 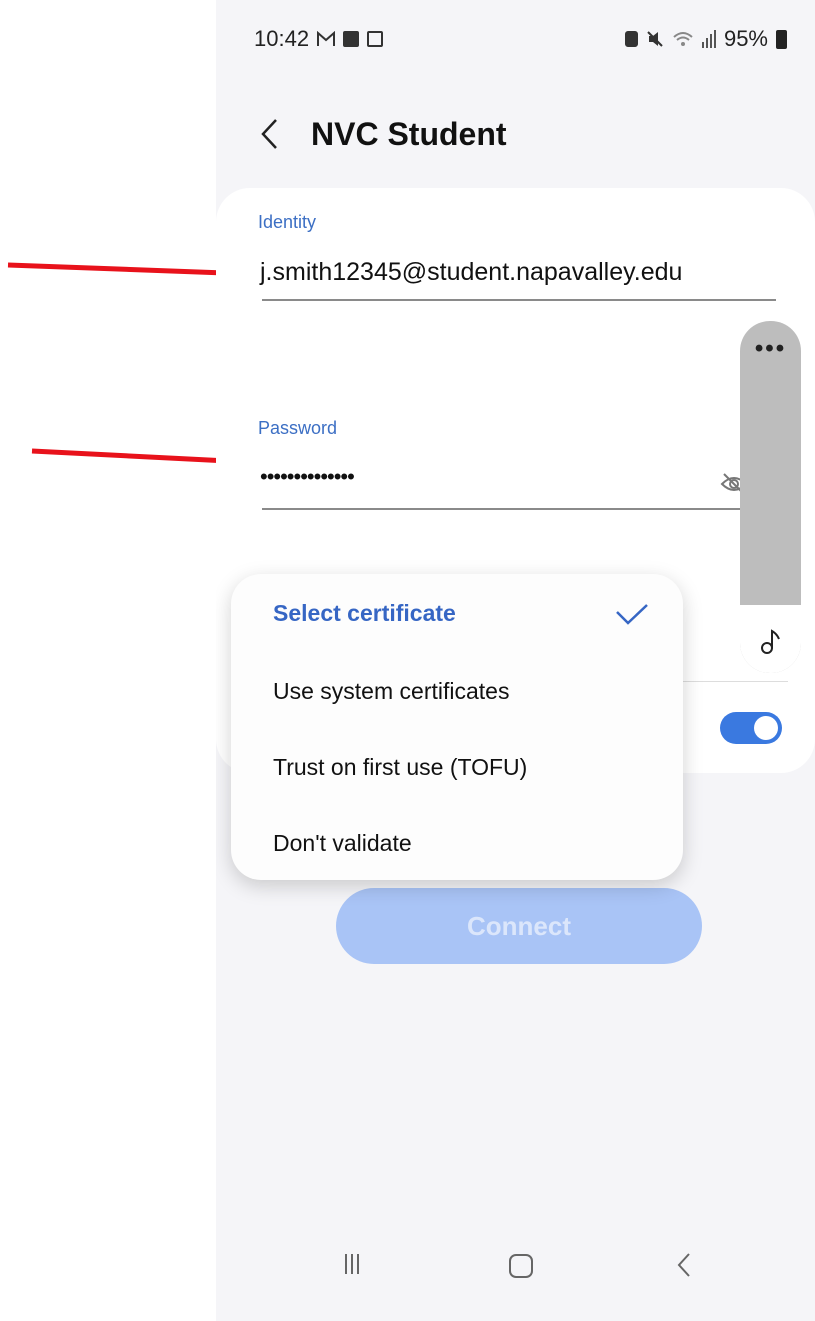 I want to click on gallery-icon, so click(x=351, y=39).